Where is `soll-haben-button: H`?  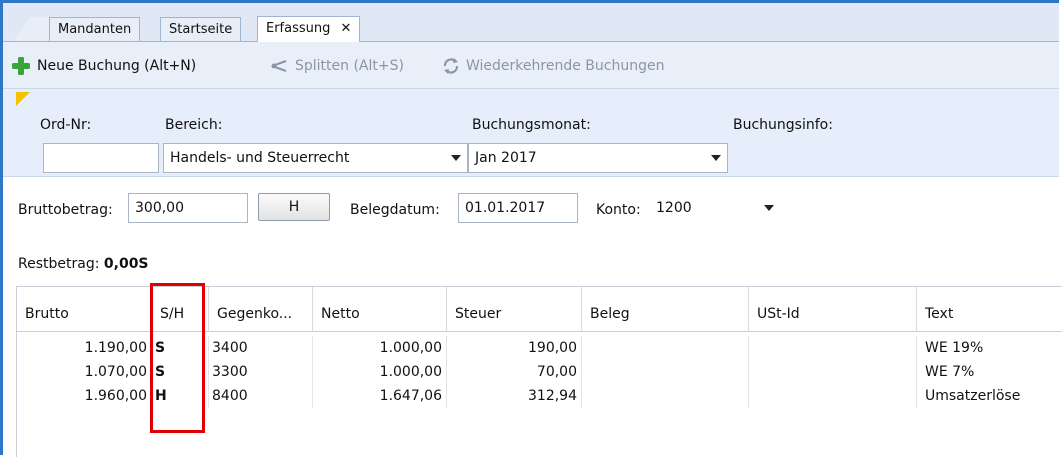
soll-haben-button: H is located at coordinates (294, 207).